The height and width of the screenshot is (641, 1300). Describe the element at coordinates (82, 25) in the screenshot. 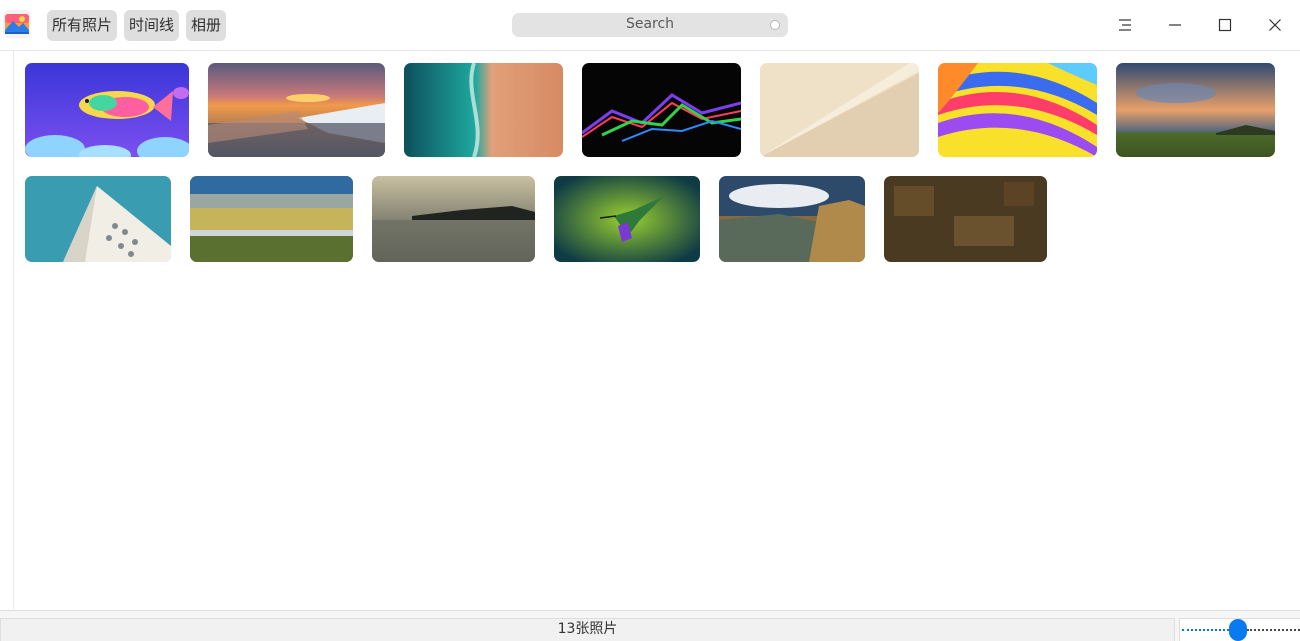

I see `tab-all-photos: 所有照片` at that location.